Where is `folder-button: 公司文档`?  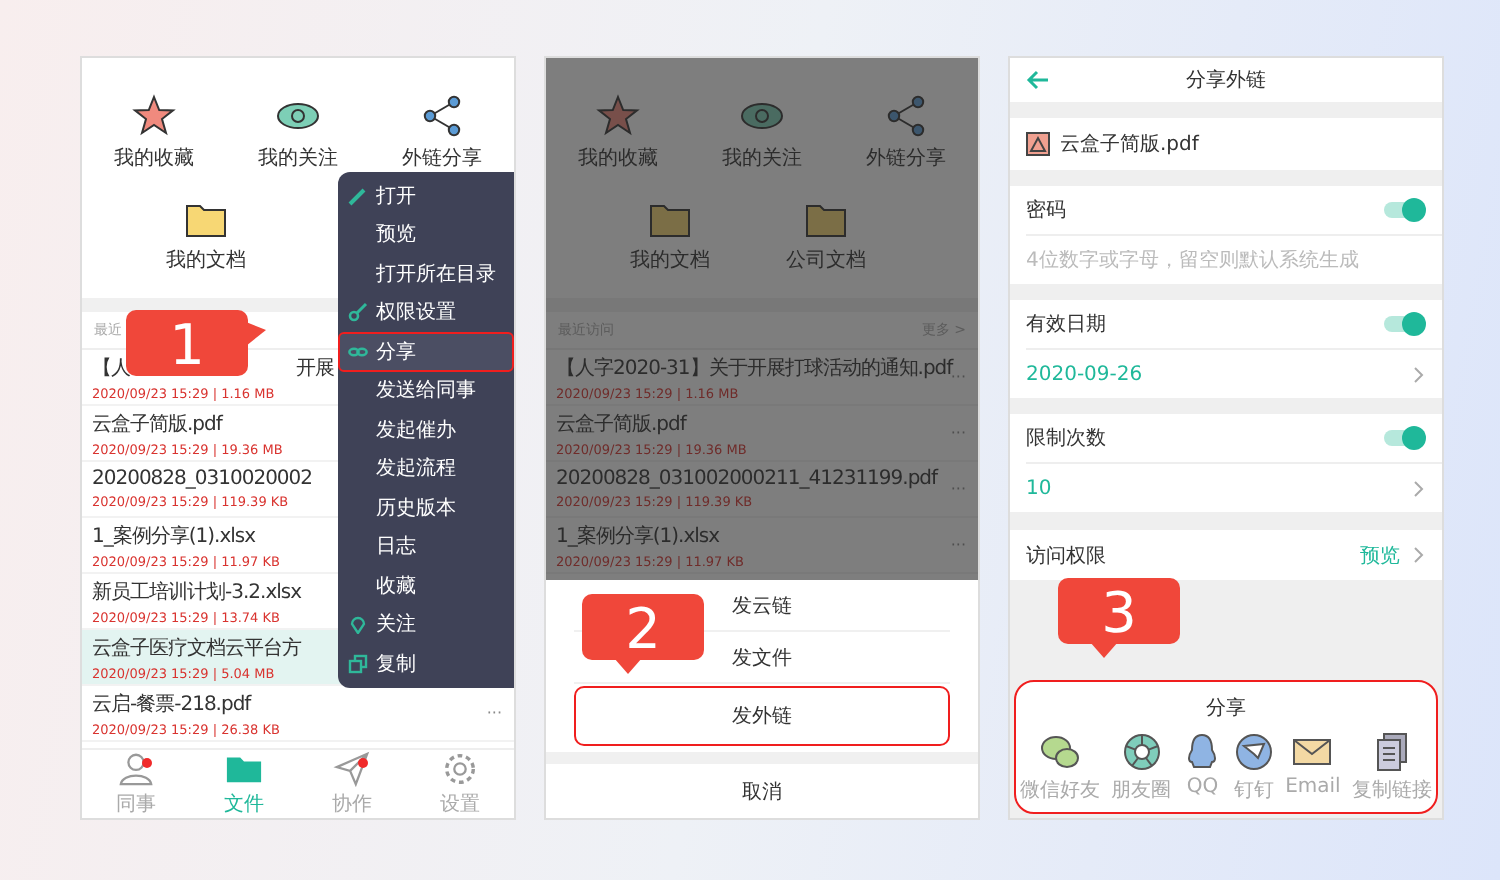 folder-button: 公司文档 is located at coordinates (826, 237).